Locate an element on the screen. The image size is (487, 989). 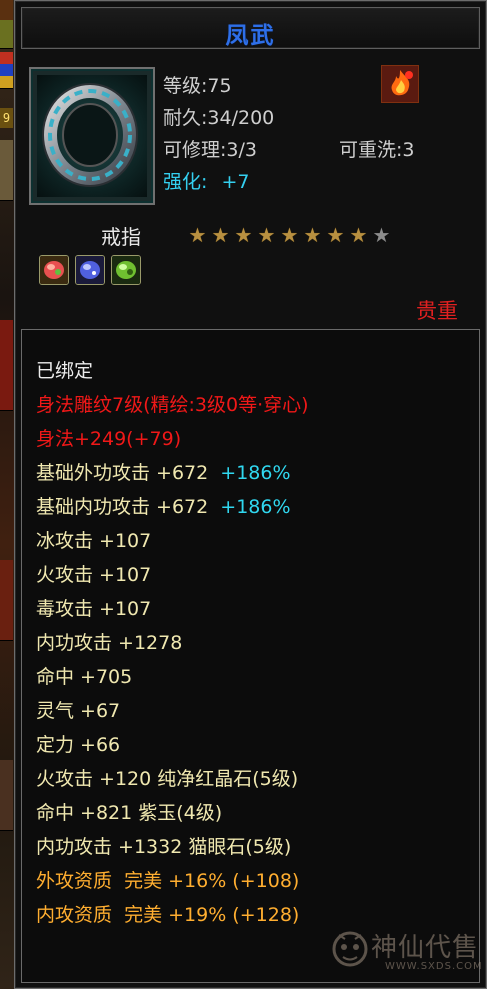
base-outer-attack-line: 基础外功攻击 +672 +186% is located at coordinates (163, 471).